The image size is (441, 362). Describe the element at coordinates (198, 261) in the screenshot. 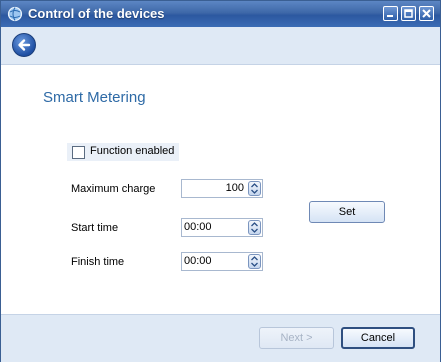

I see `finish-time-value: 00:00` at that location.